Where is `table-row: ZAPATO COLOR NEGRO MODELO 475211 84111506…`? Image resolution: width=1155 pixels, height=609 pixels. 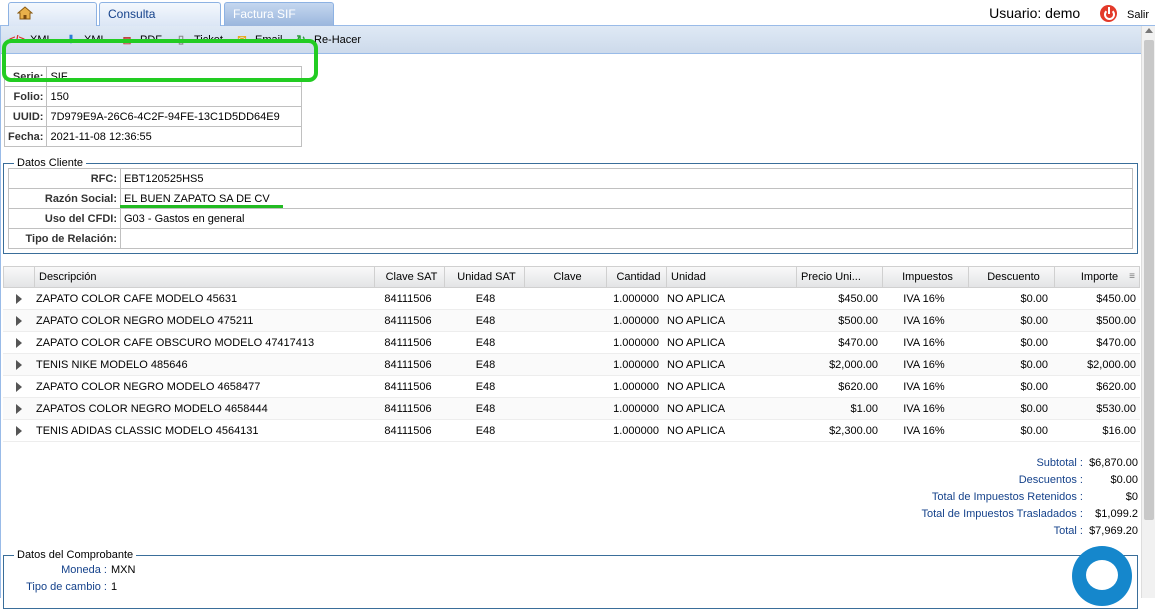
table-row: ZAPATO COLOR NEGRO MODELO 475211 84111506… is located at coordinates (571, 321).